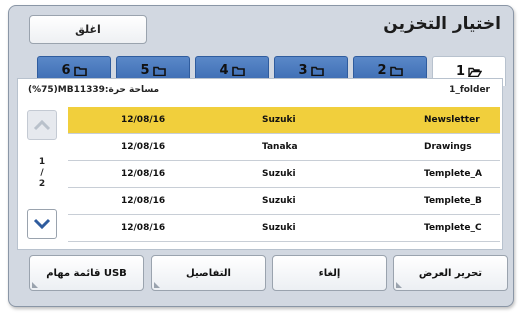  What do you see at coordinates (42, 184) in the screenshot?
I see `page-total: 2` at bounding box center [42, 184].